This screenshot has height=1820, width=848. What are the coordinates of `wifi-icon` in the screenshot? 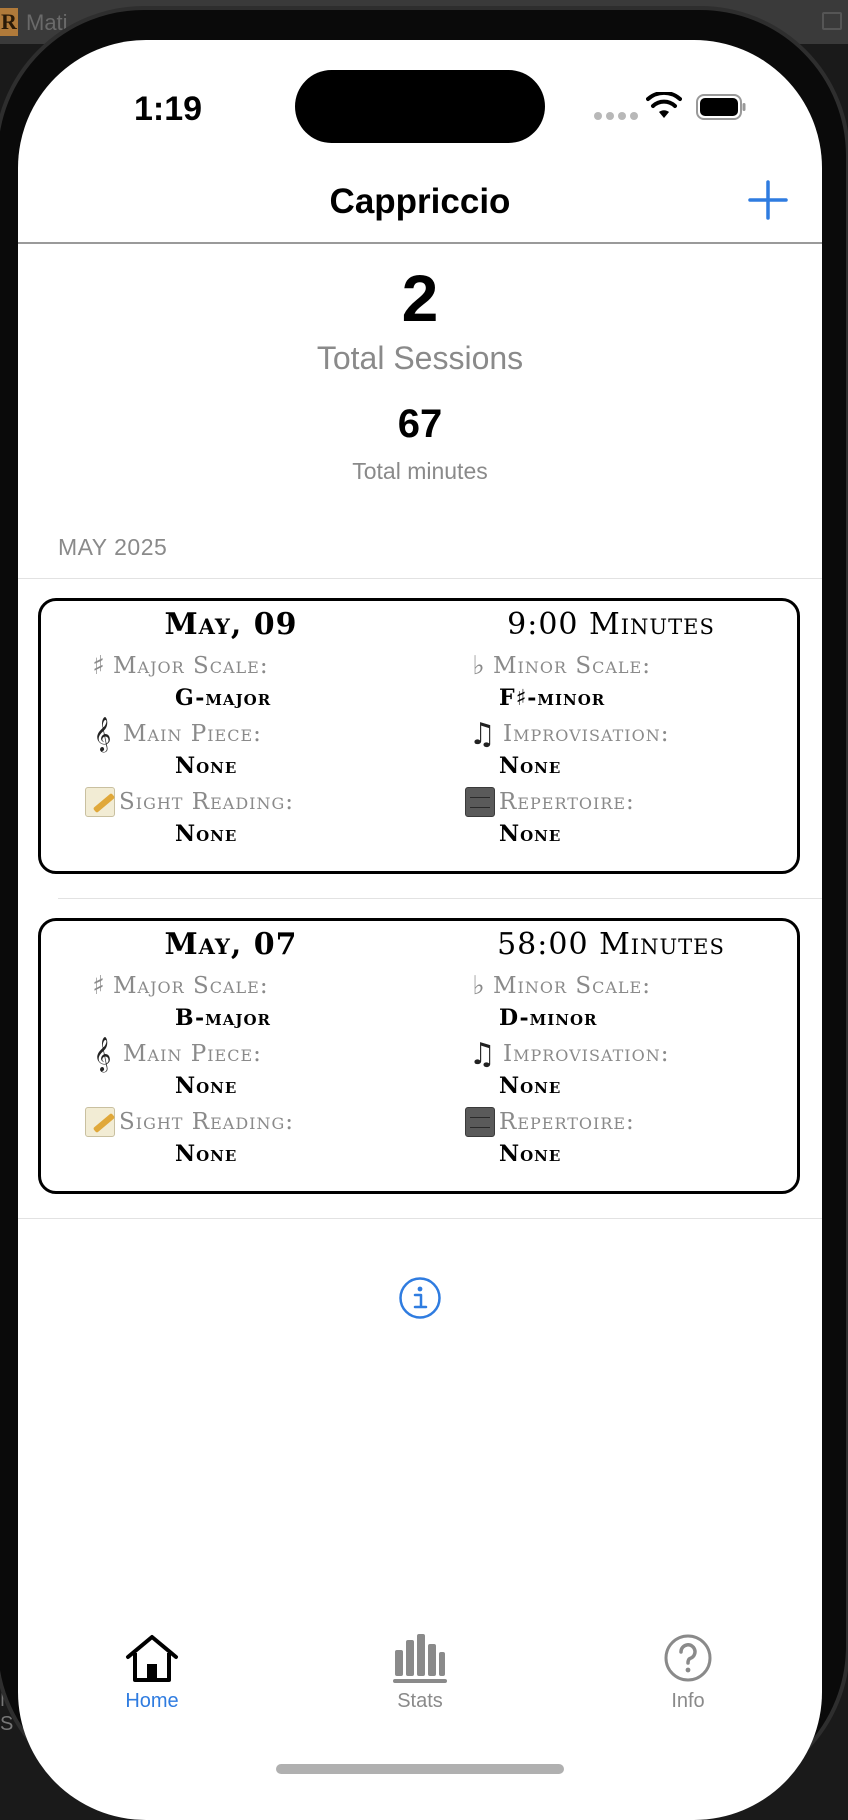 It's located at (664, 106).